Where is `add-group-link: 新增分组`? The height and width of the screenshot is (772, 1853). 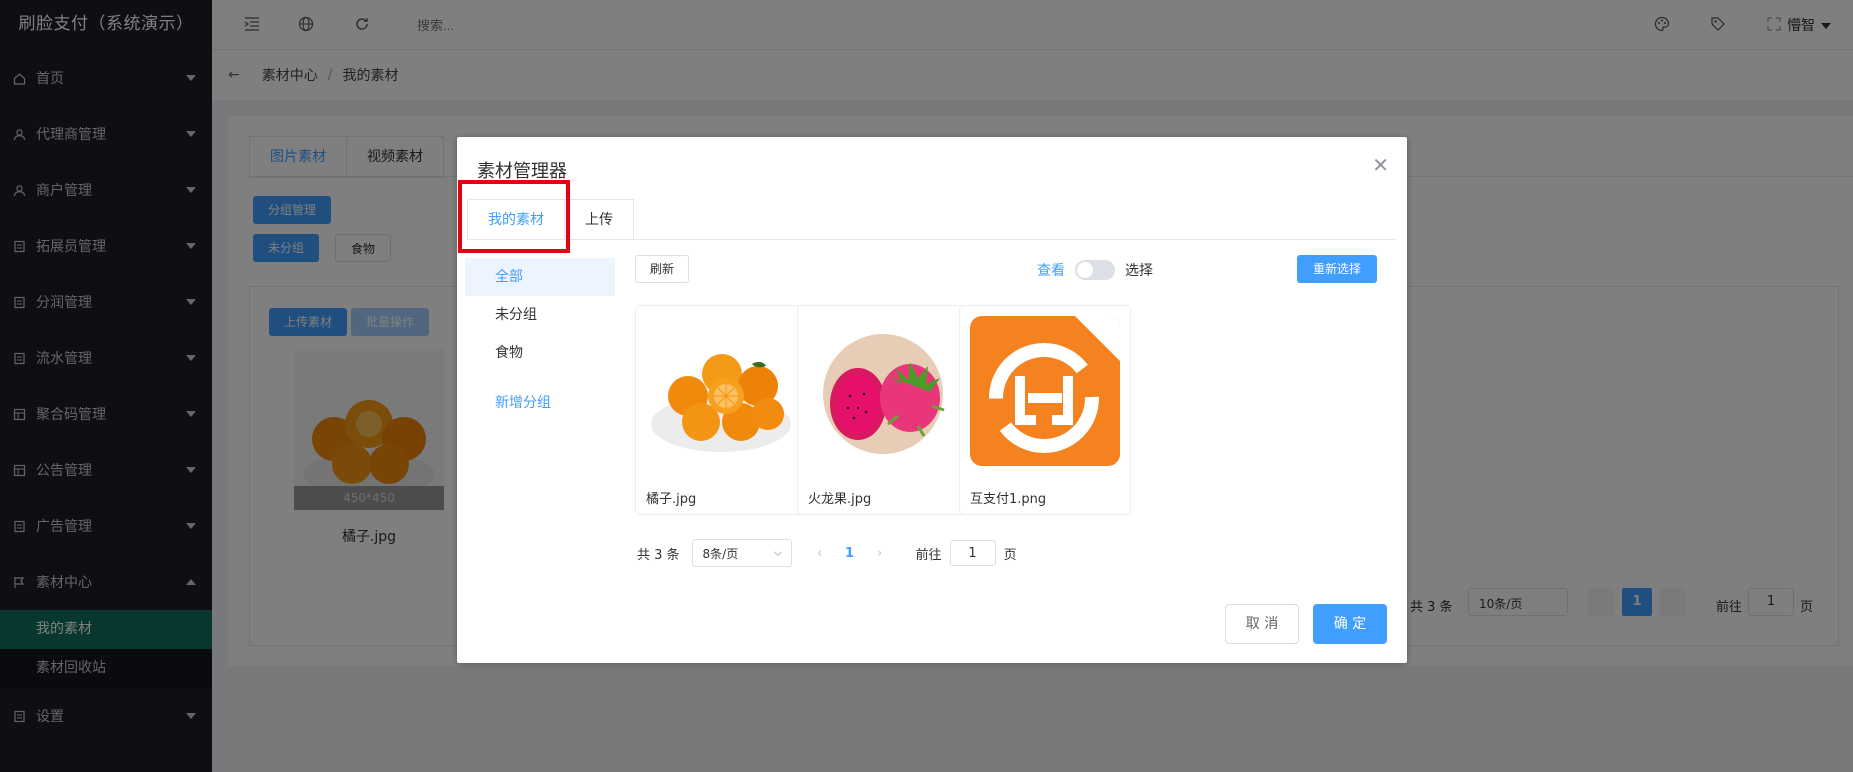
add-group-link: 新增分组 is located at coordinates (540, 403).